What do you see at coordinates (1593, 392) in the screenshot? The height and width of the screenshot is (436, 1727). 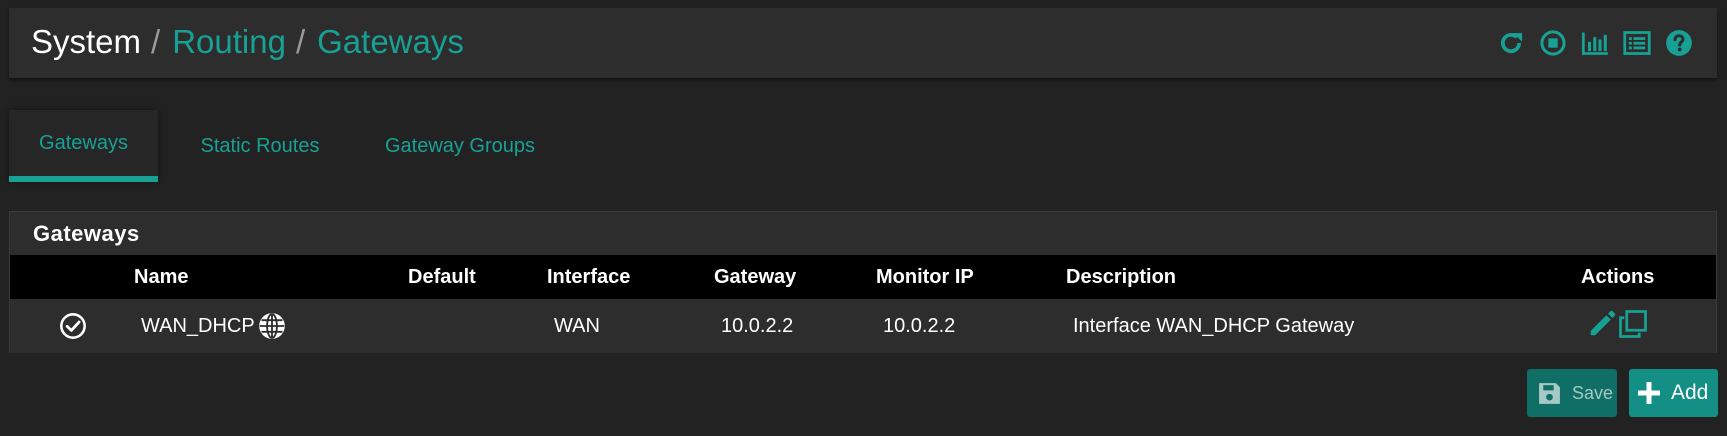 I see `save-button-label: Save` at bounding box center [1593, 392].